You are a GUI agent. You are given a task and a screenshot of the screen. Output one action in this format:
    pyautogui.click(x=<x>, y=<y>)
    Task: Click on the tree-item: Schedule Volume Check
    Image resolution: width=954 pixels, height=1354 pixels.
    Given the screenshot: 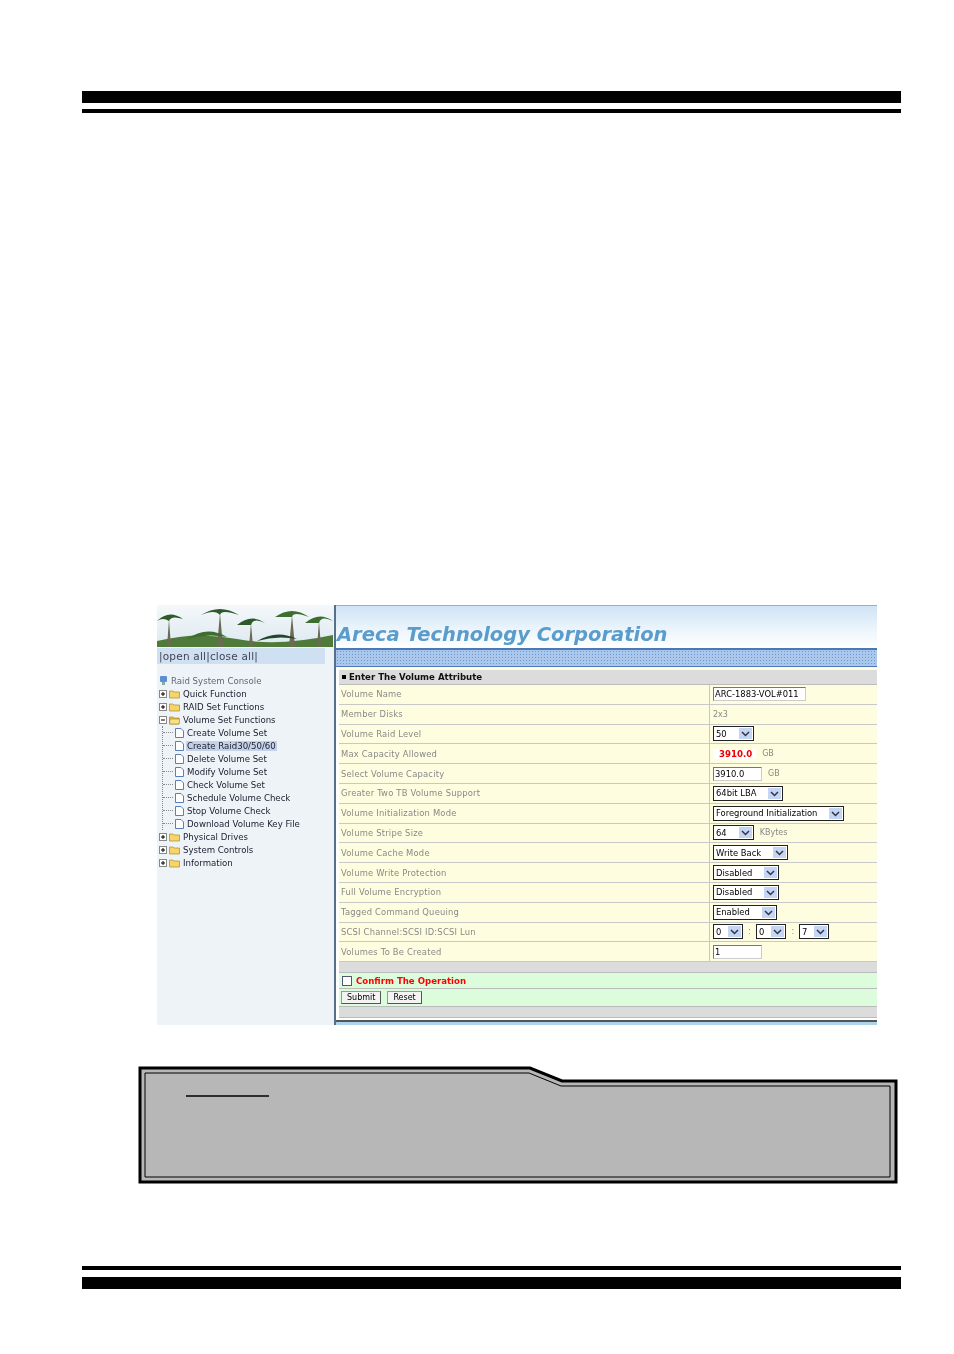 What is the action you would take?
    pyautogui.click(x=239, y=797)
    